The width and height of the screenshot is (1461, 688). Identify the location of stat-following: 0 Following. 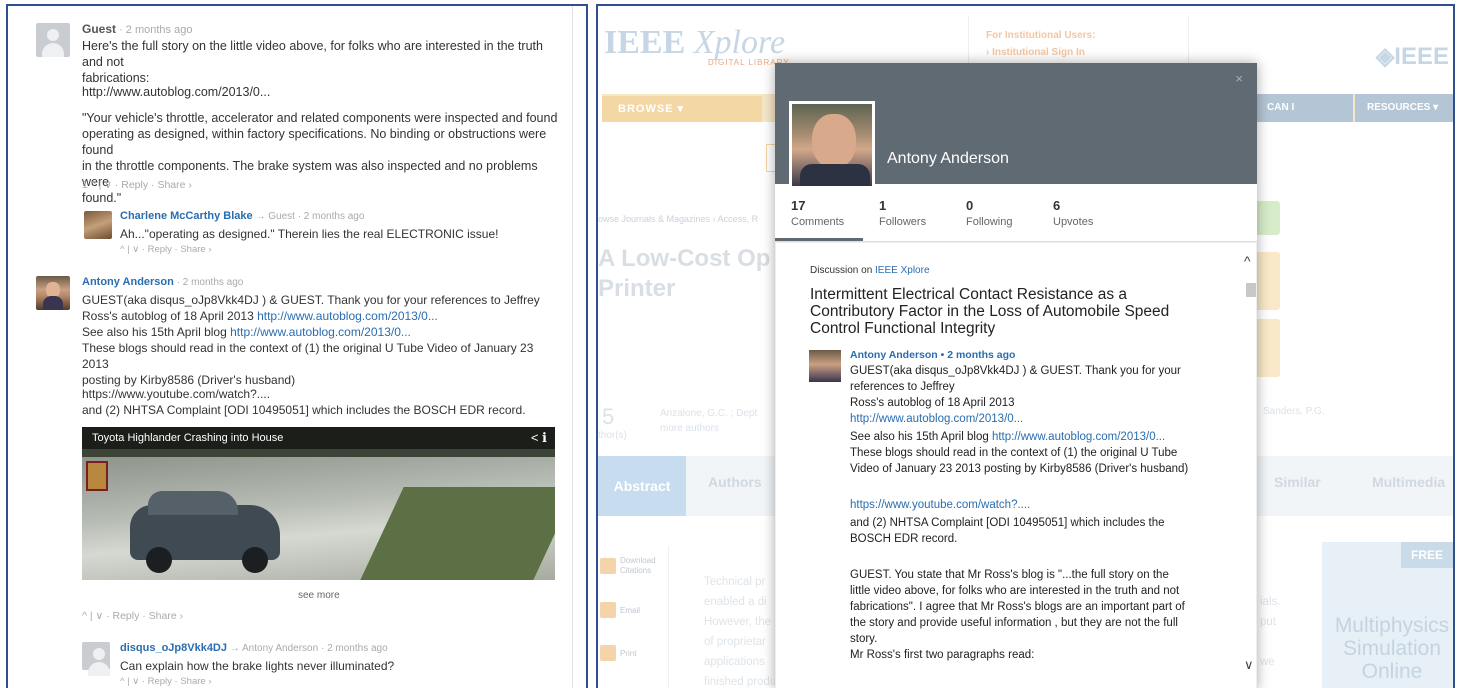
(989, 213).